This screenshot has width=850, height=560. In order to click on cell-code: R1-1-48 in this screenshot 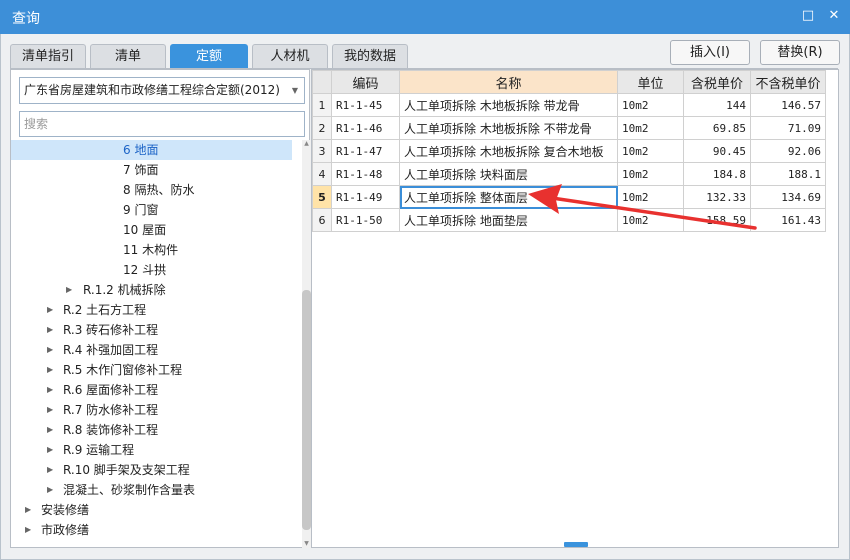, I will do `click(365, 174)`.